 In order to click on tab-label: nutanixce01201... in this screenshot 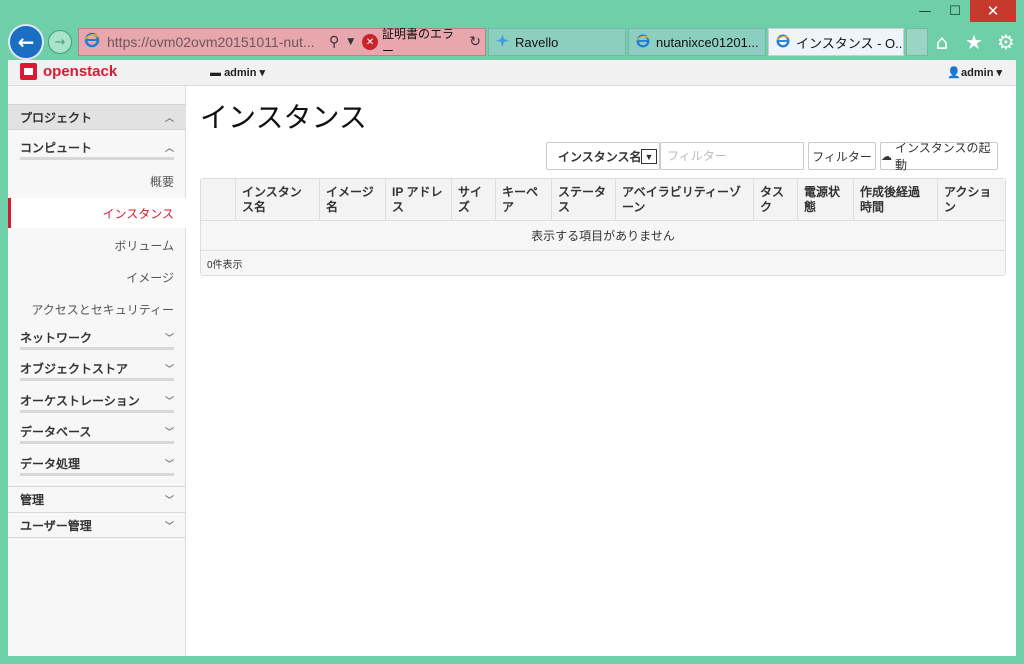, I will do `click(707, 42)`.